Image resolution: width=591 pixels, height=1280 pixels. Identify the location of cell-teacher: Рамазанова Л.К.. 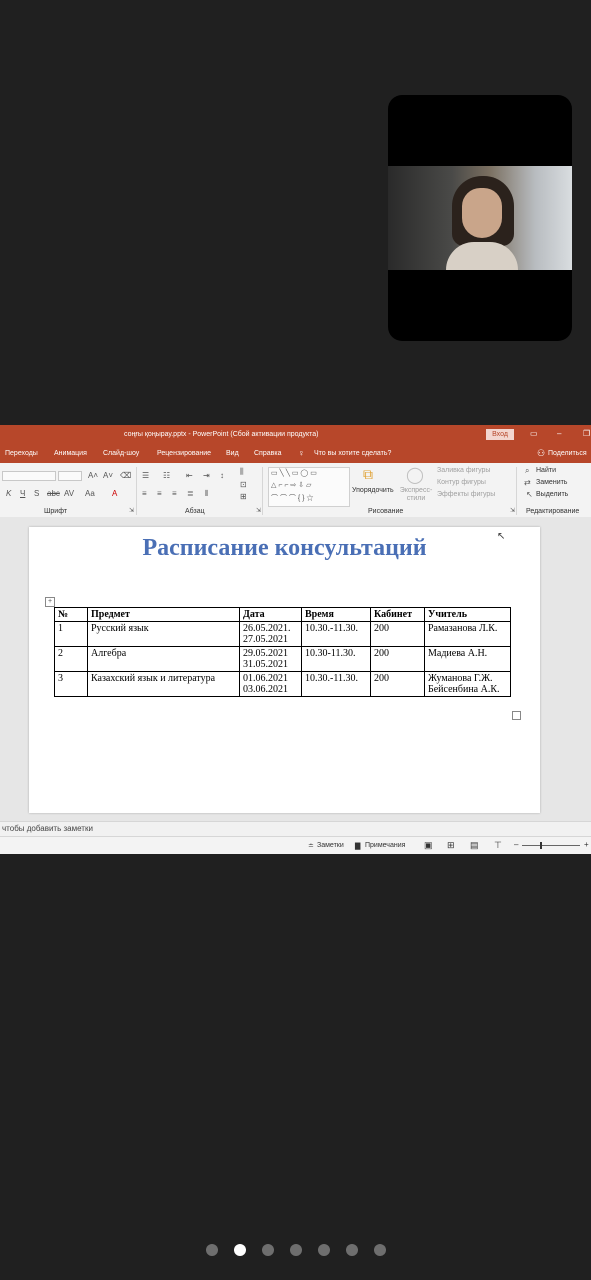
(467, 634).